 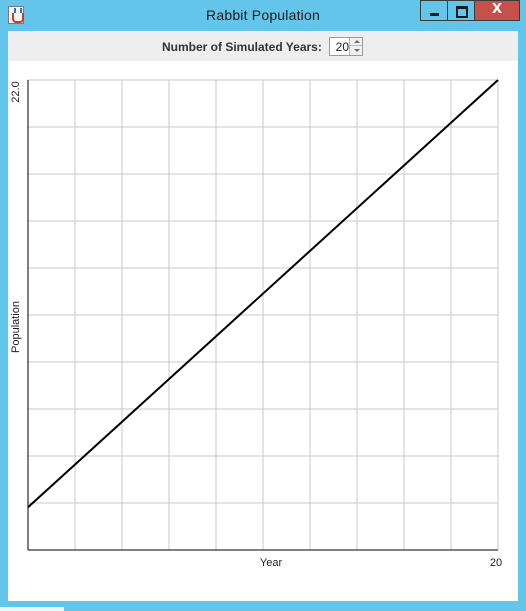 I want to click on years-input, so click(x=340, y=46).